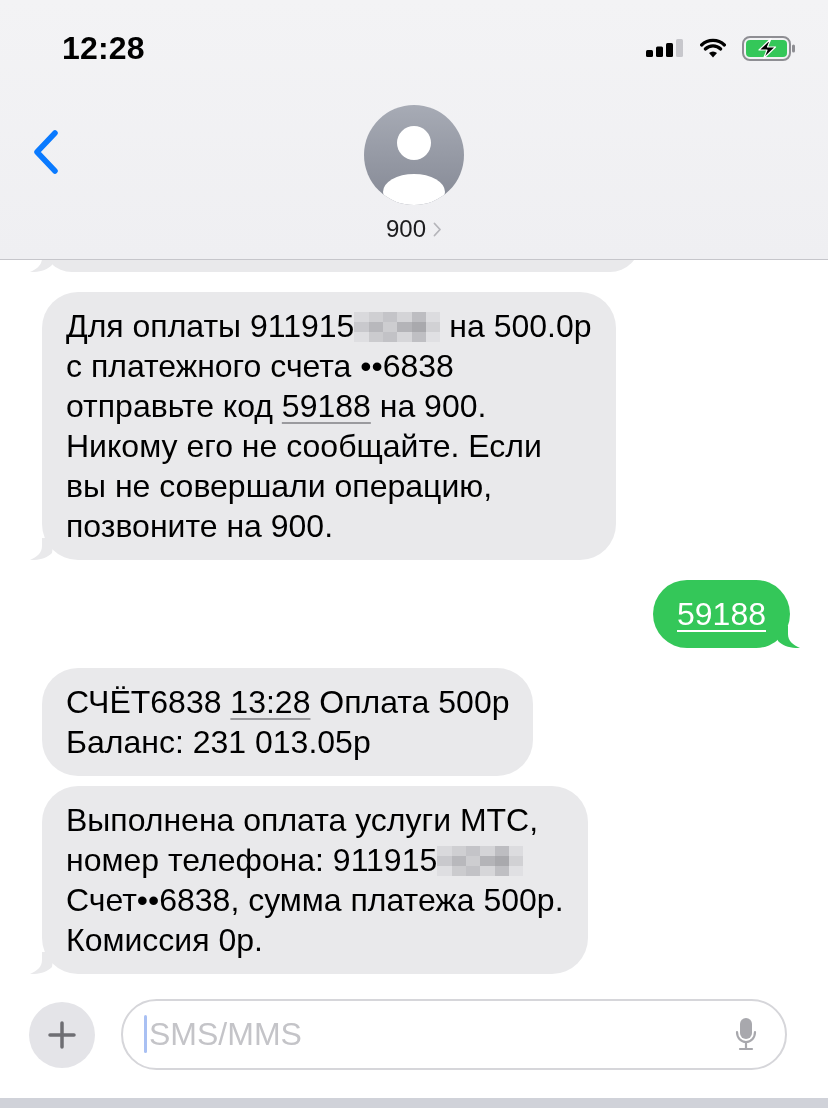 This screenshot has height=1108, width=828. I want to click on contact-name-button: 900, so click(413, 229).